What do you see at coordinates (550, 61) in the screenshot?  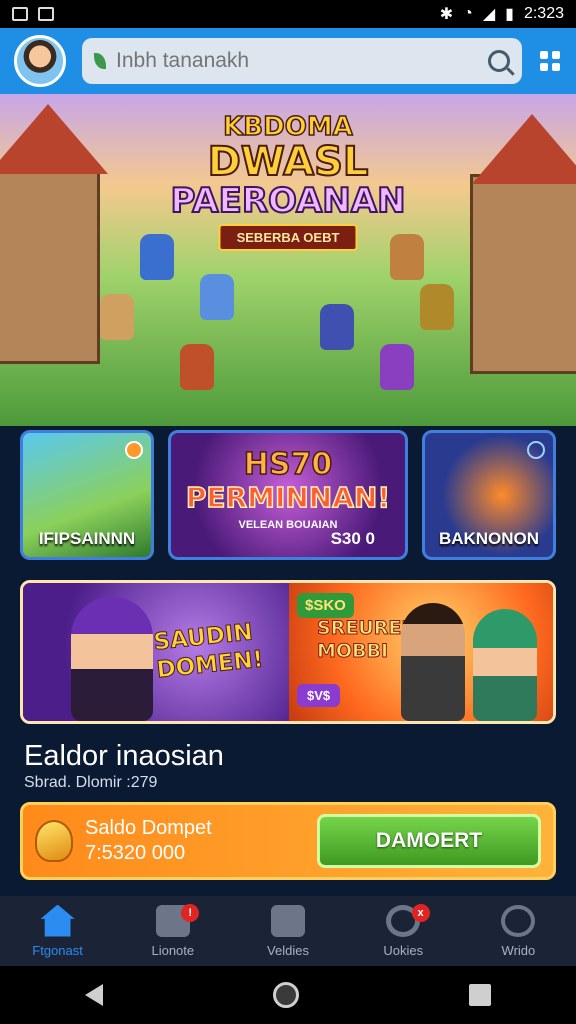 I see `menu-grid-icon` at bounding box center [550, 61].